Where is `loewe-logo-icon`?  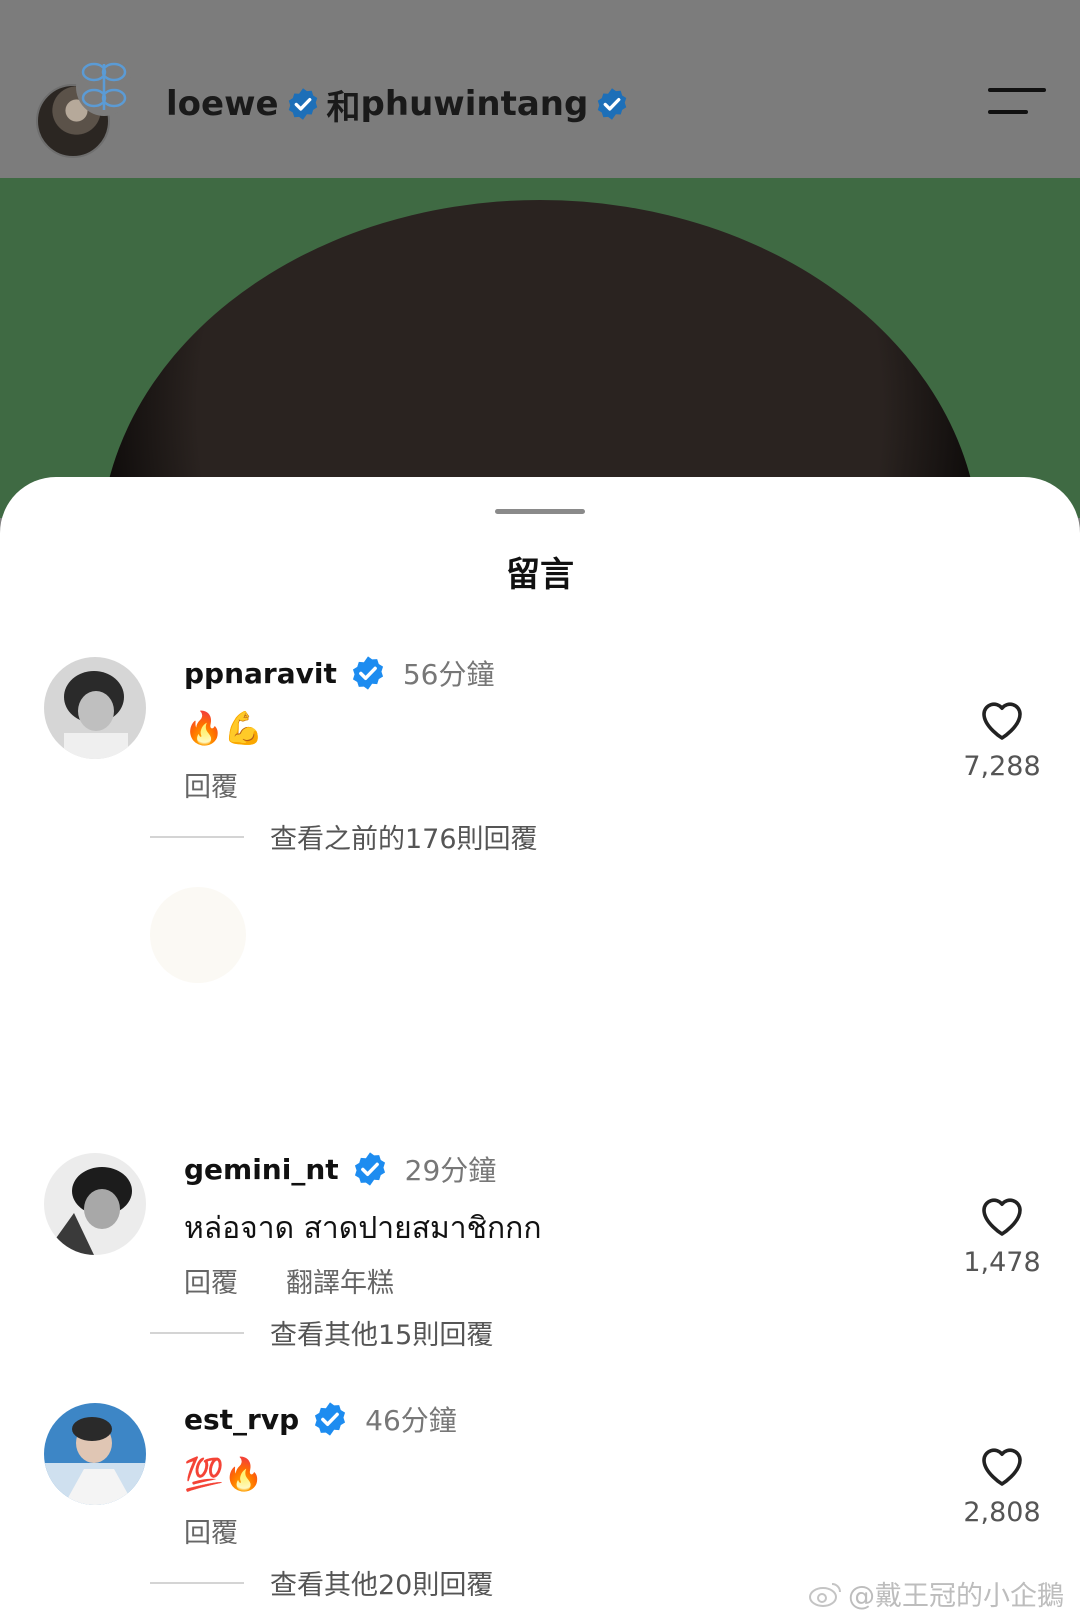 loewe-logo-icon is located at coordinates (104, 86).